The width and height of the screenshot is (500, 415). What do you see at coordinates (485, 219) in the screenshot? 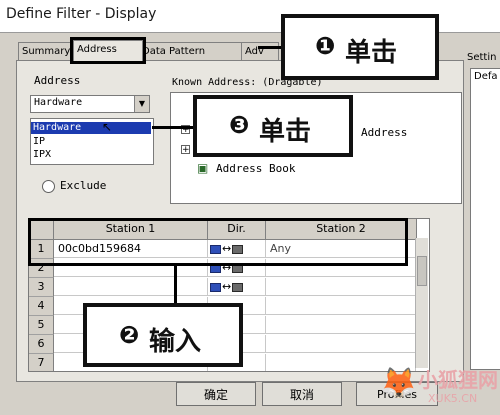
I see `settings-list: Defa` at bounding box center [485, 219].